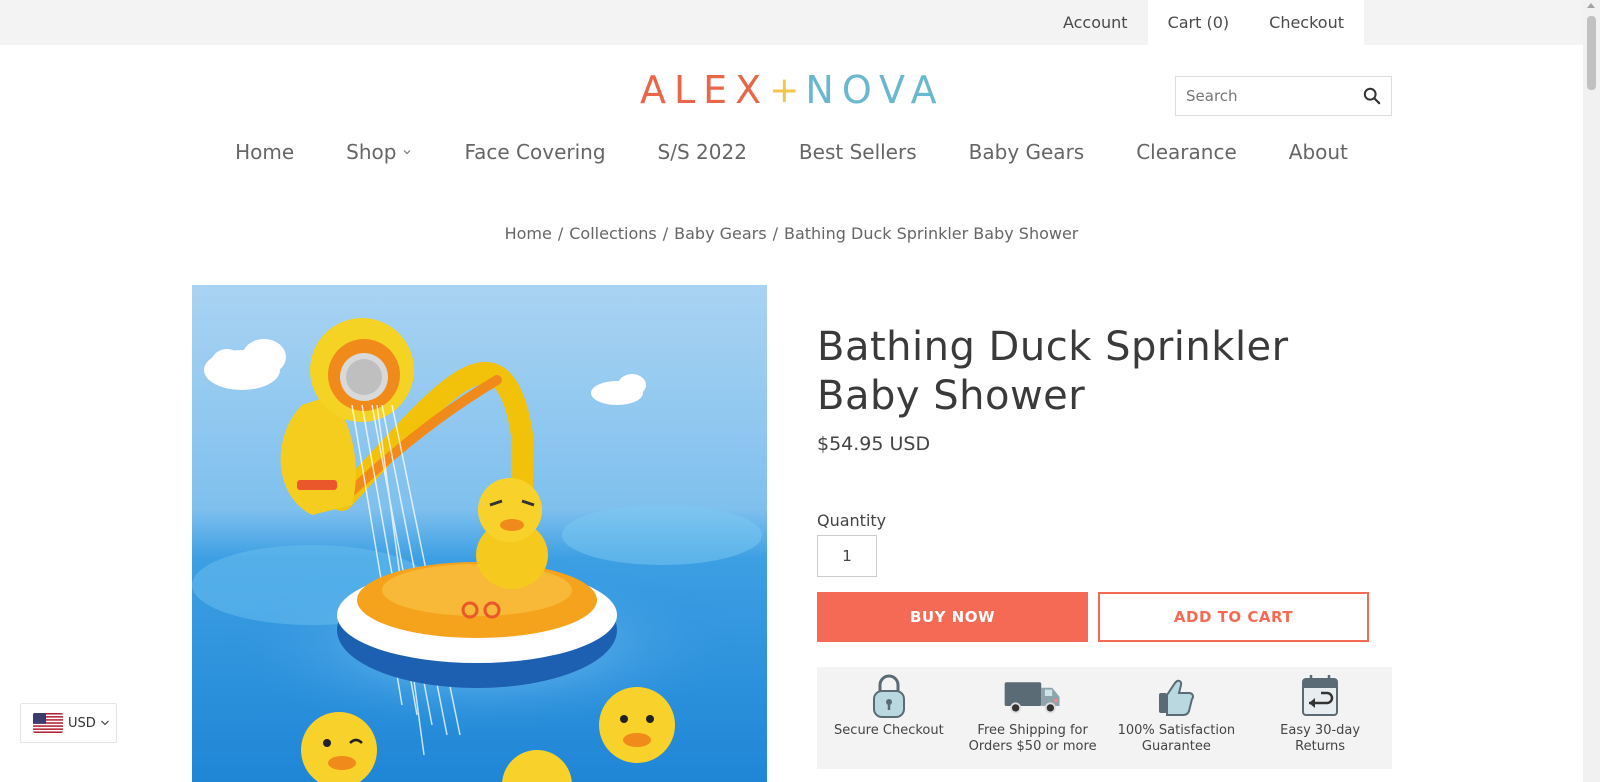  I want to click on scroll-thumb, so click(1591, 53).